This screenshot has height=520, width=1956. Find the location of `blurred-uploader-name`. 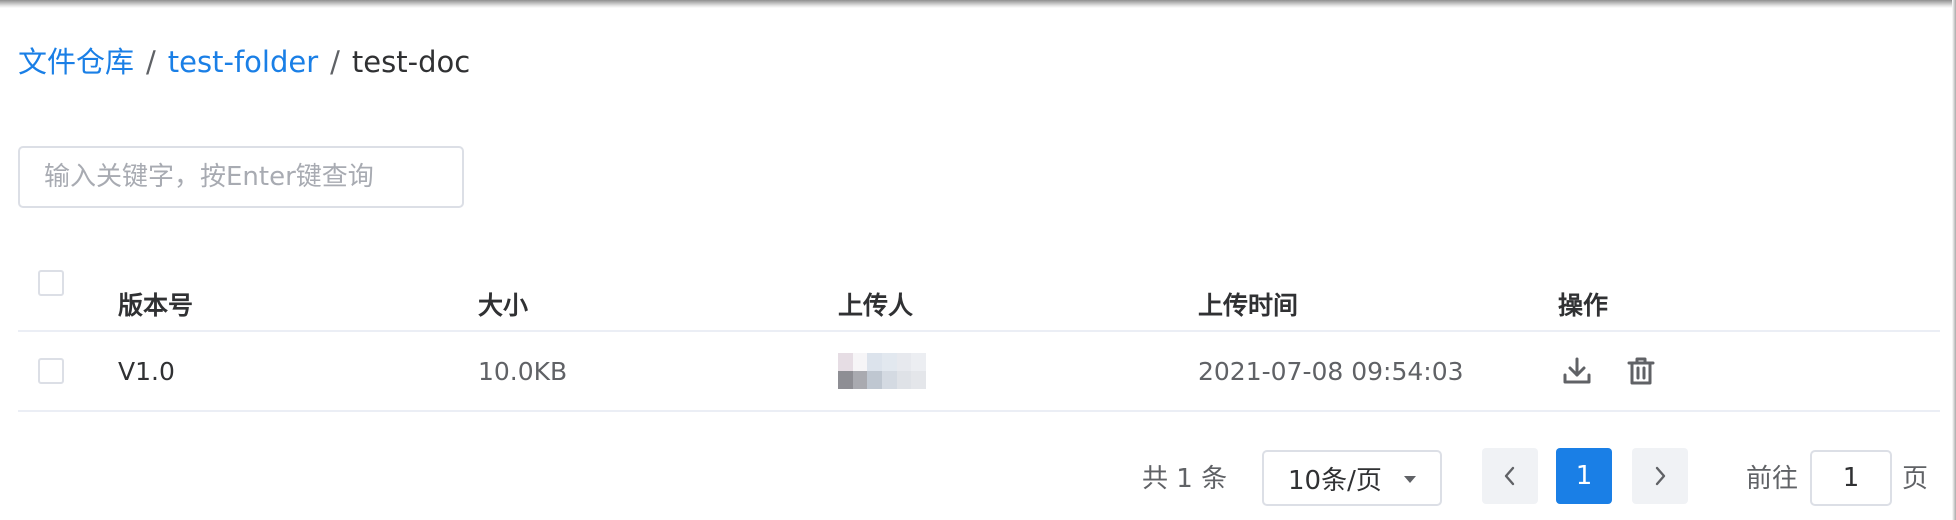

blurred-uploader-name is located at coordinates (882, 371).